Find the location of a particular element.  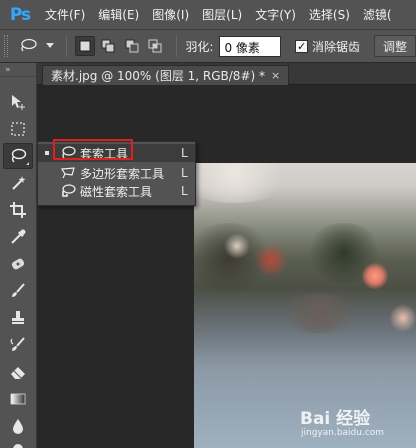

photoshop-logo: Ps is located at coordinates (20, 14).